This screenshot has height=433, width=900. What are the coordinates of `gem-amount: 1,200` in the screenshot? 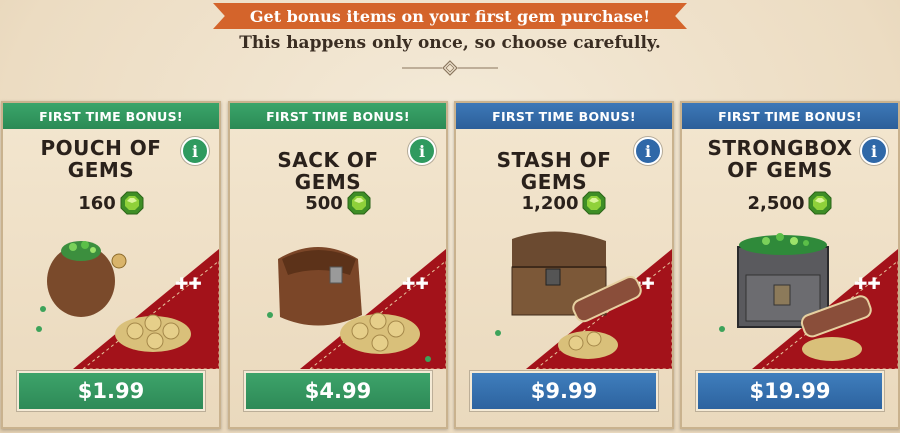 It's located at (550, 203).